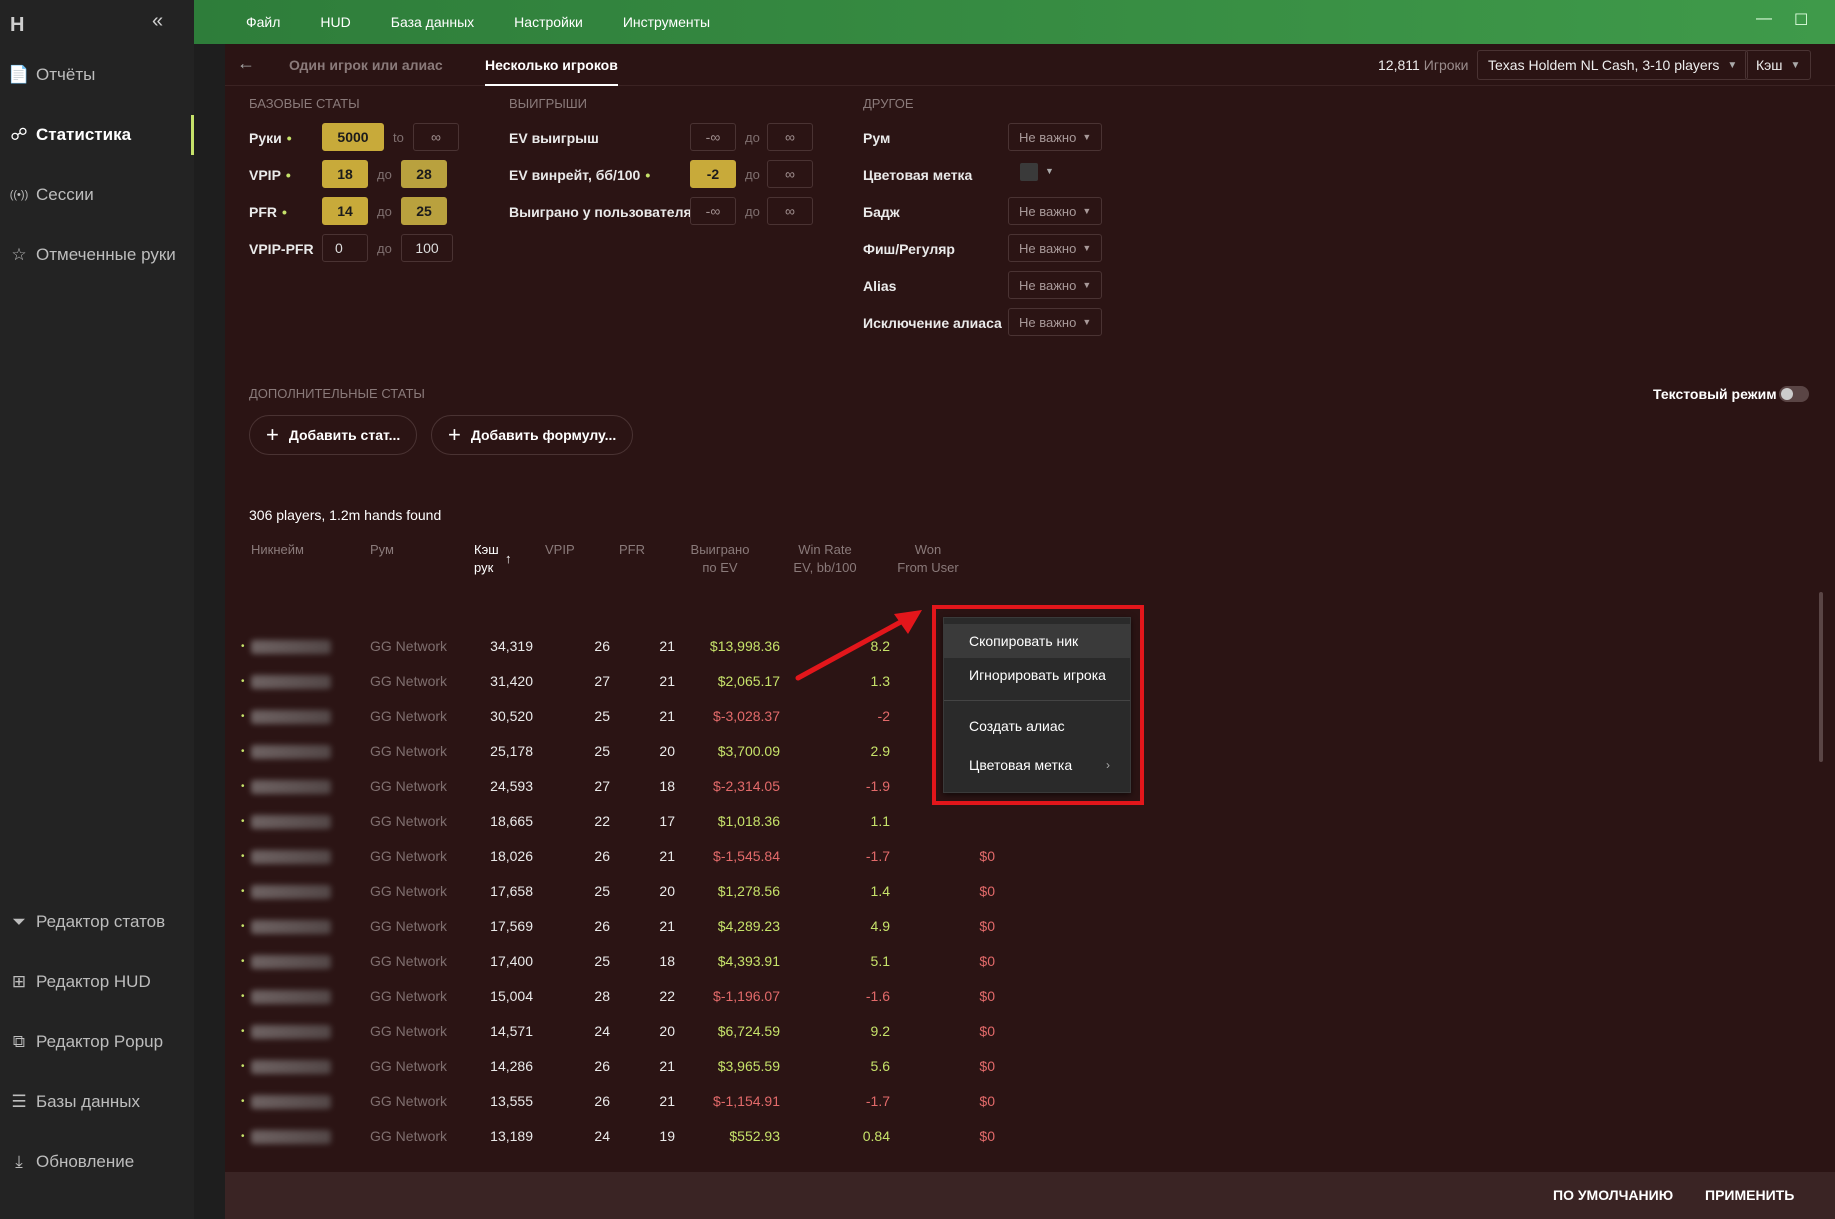 The width and height of the screenshot is (1835, 1219). I want to click on sidebar-item-sessions: ((•)) Сессии, so click(97, 195).